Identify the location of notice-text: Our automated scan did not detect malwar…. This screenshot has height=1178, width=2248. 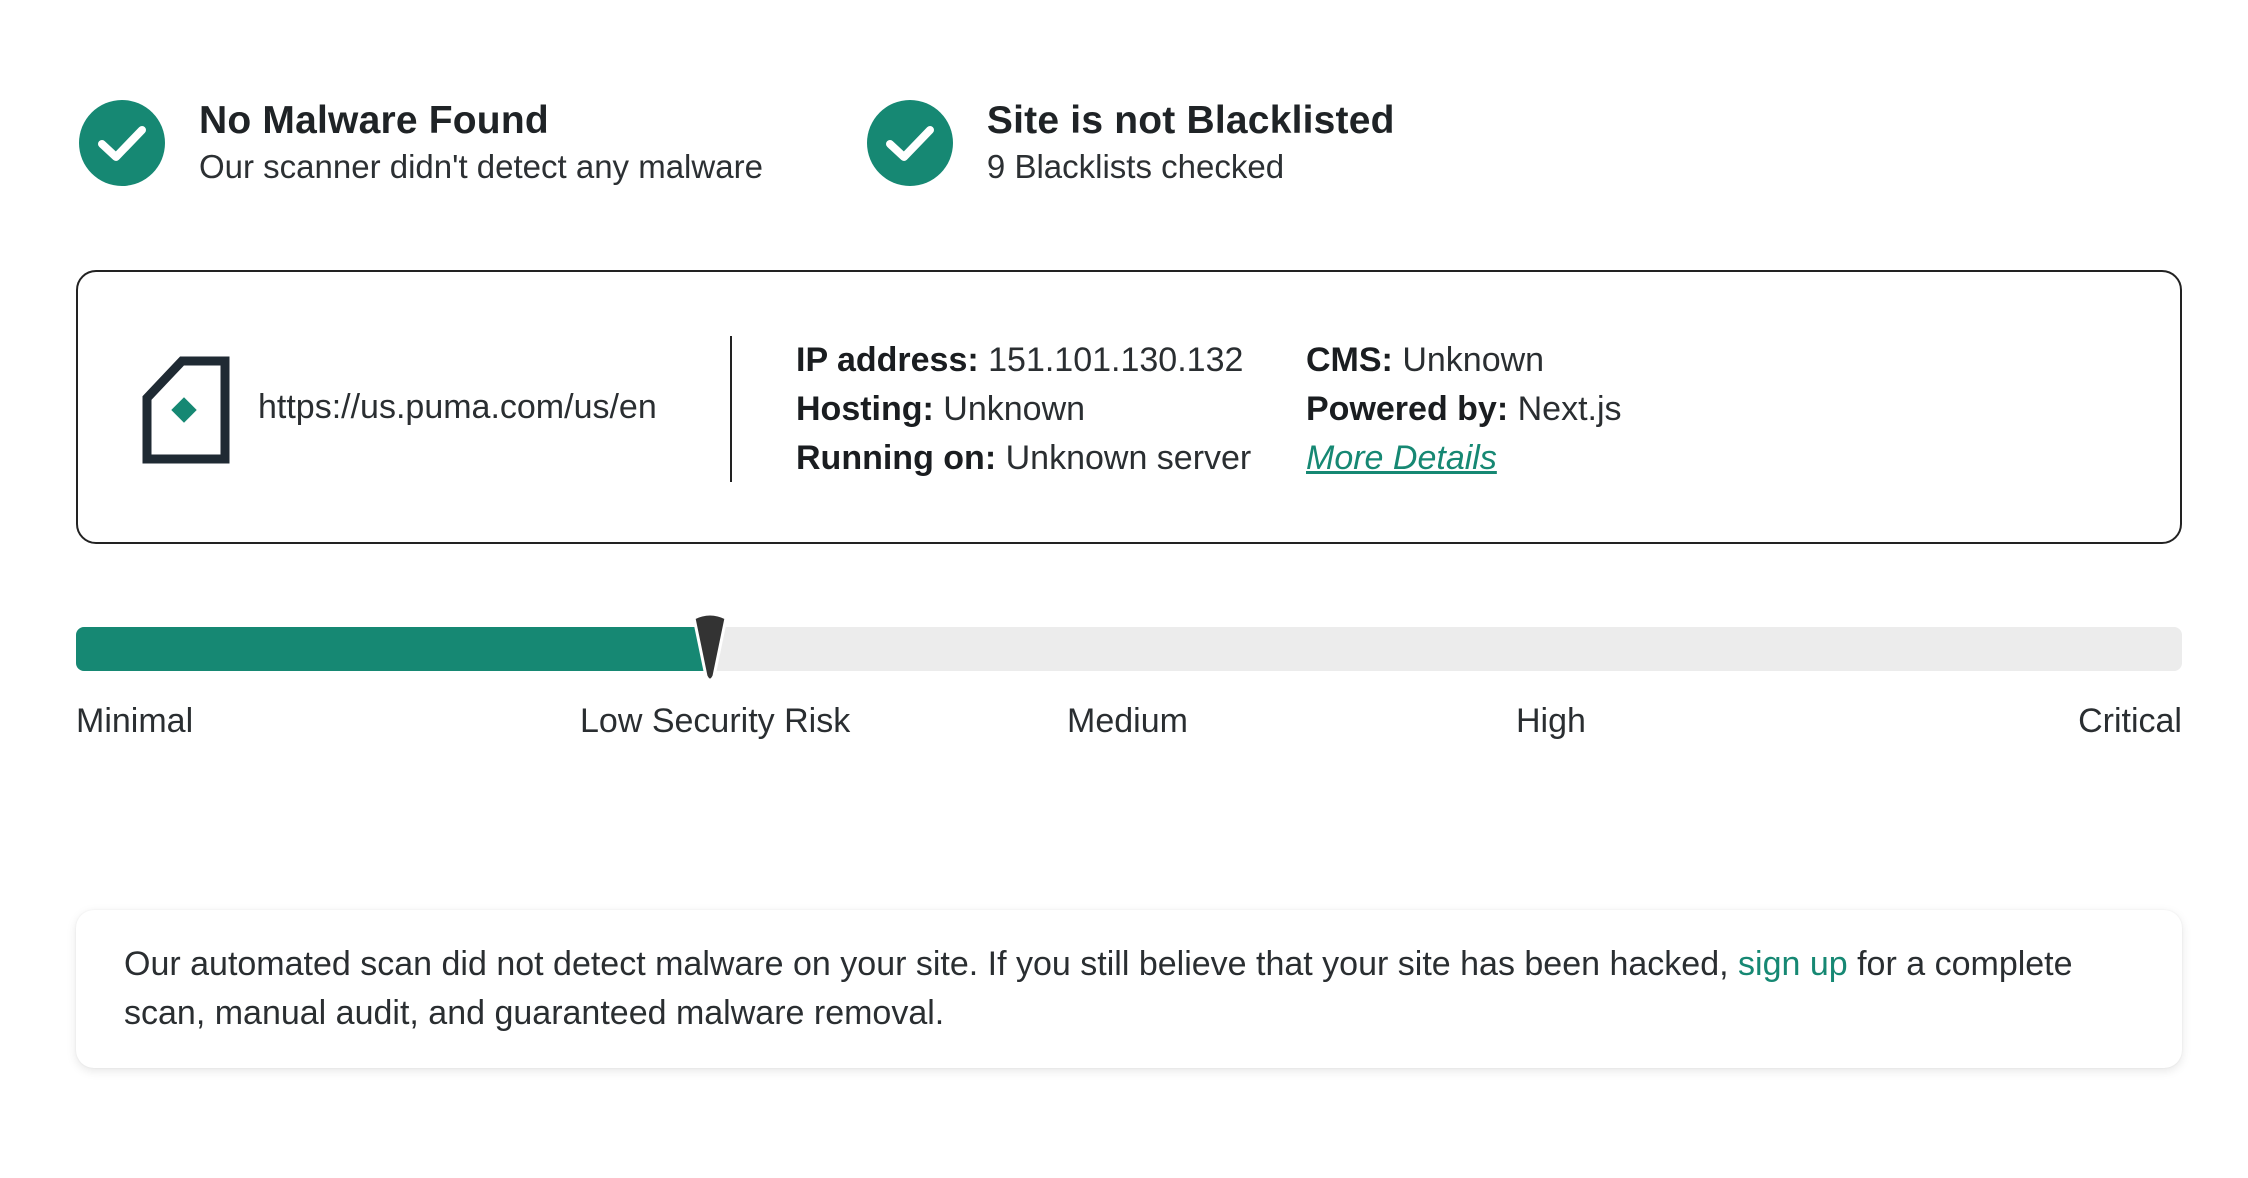
(931, 964).